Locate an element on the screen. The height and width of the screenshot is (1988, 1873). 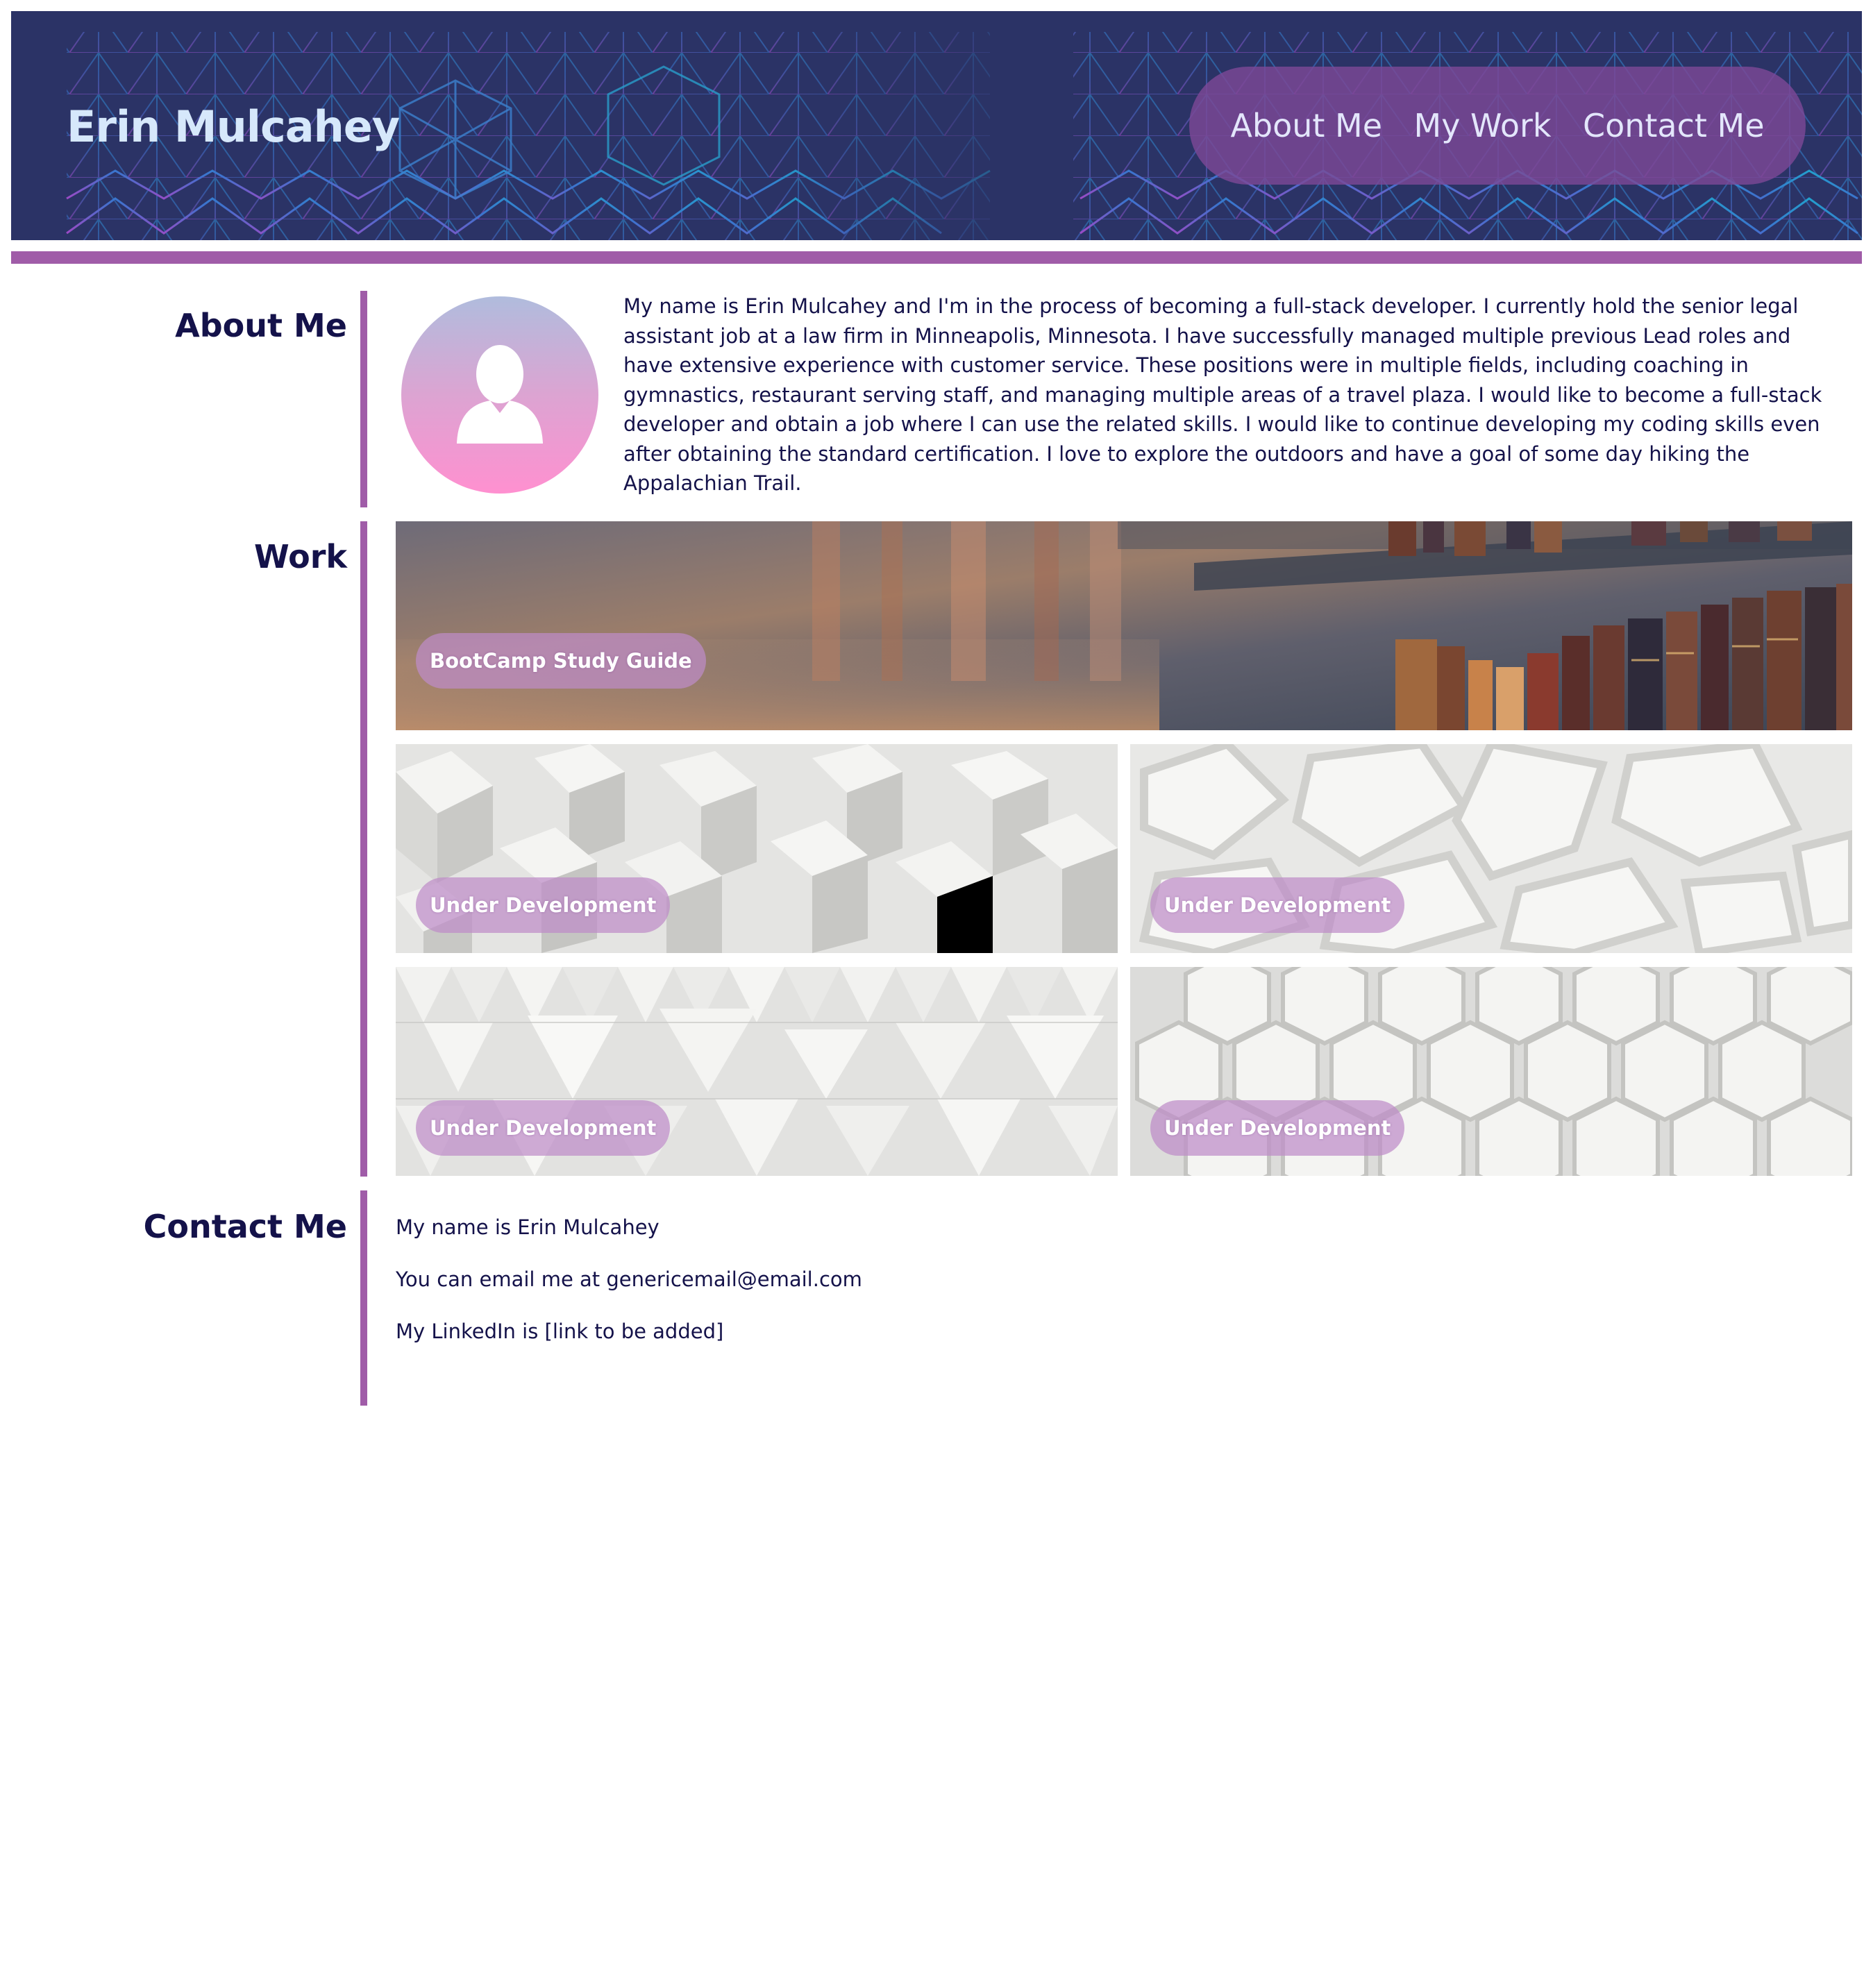
project-tile-under-development-1: Under Development is located at coordinates (757, 848).